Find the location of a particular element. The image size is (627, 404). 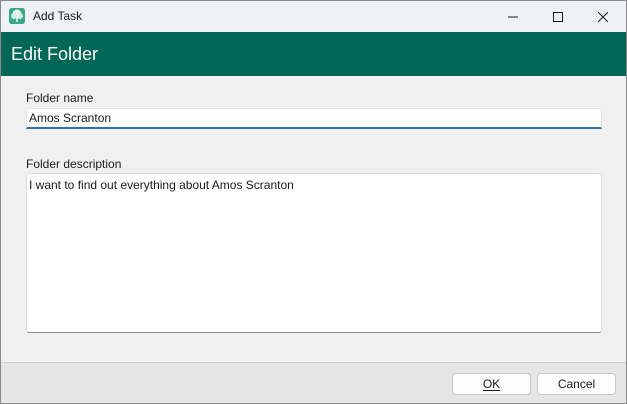

ok-button: OK is located at coordinates (491, 384).